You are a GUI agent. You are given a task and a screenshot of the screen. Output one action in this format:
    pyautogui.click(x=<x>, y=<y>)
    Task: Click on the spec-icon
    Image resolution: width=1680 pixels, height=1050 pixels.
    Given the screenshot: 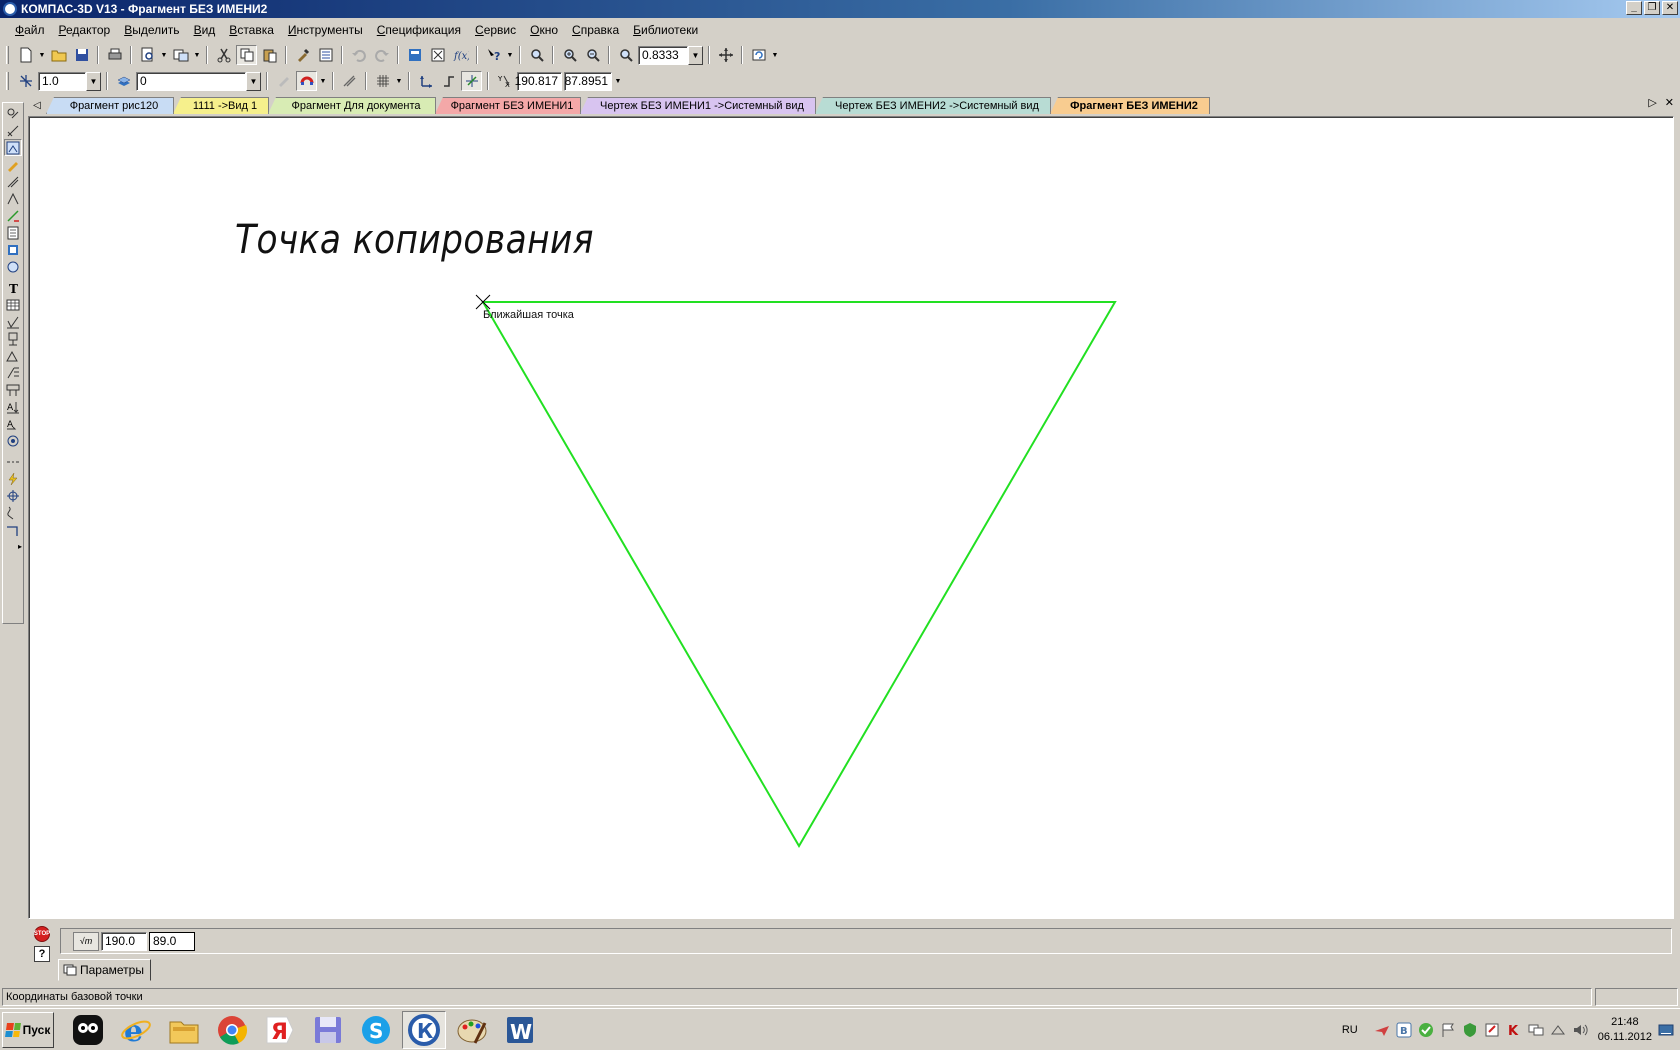 What is the action you would take?
    pyautogui.click(x=13, y=232)
    